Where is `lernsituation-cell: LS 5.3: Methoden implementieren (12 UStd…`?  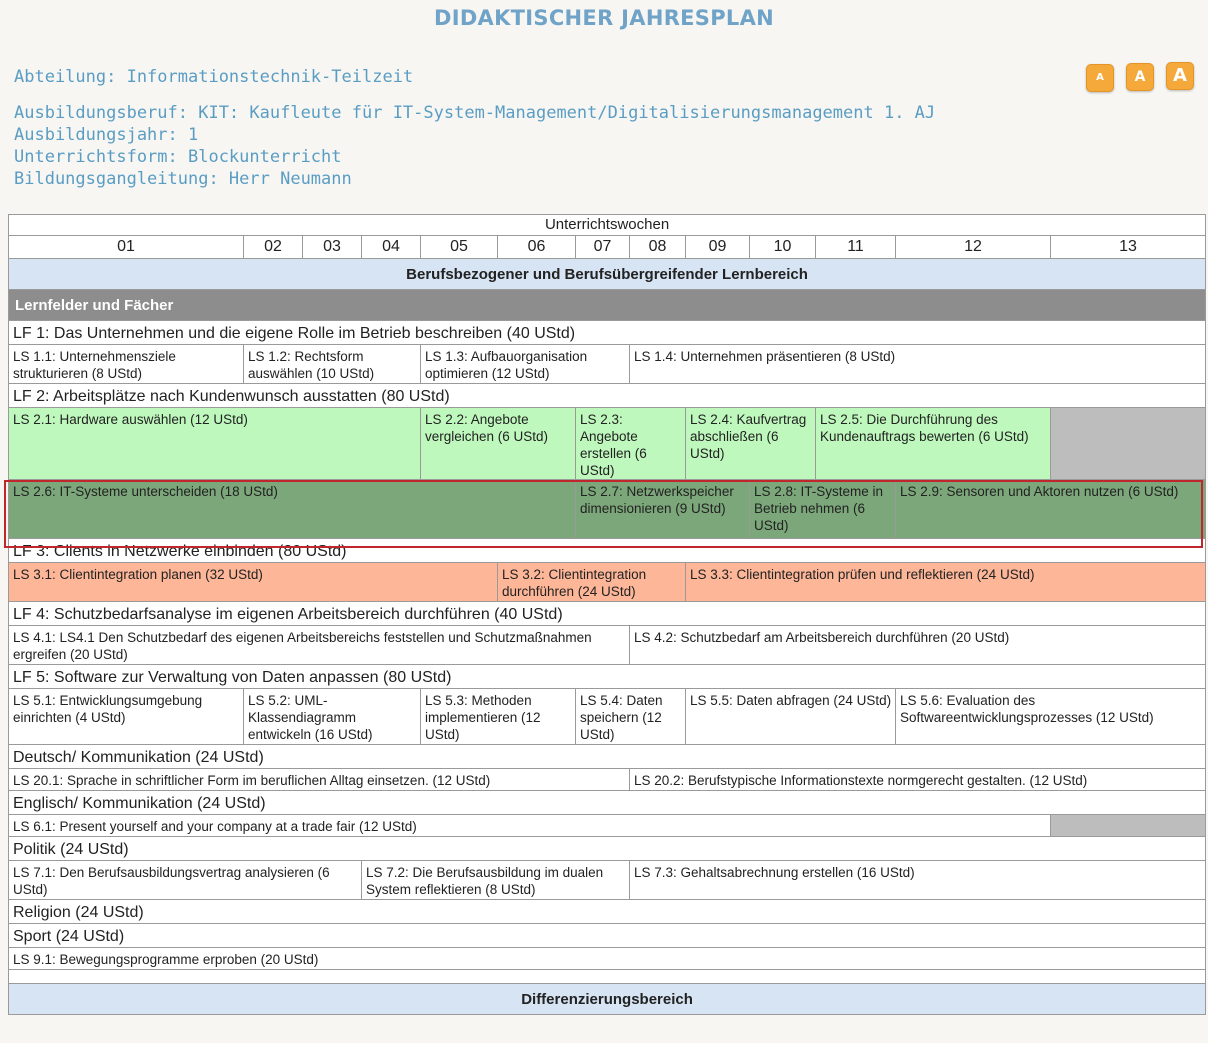
lernsituation-cell: LS 5.3: Methoden implementieren (12 UStd… is located at coordinates (498, 716).